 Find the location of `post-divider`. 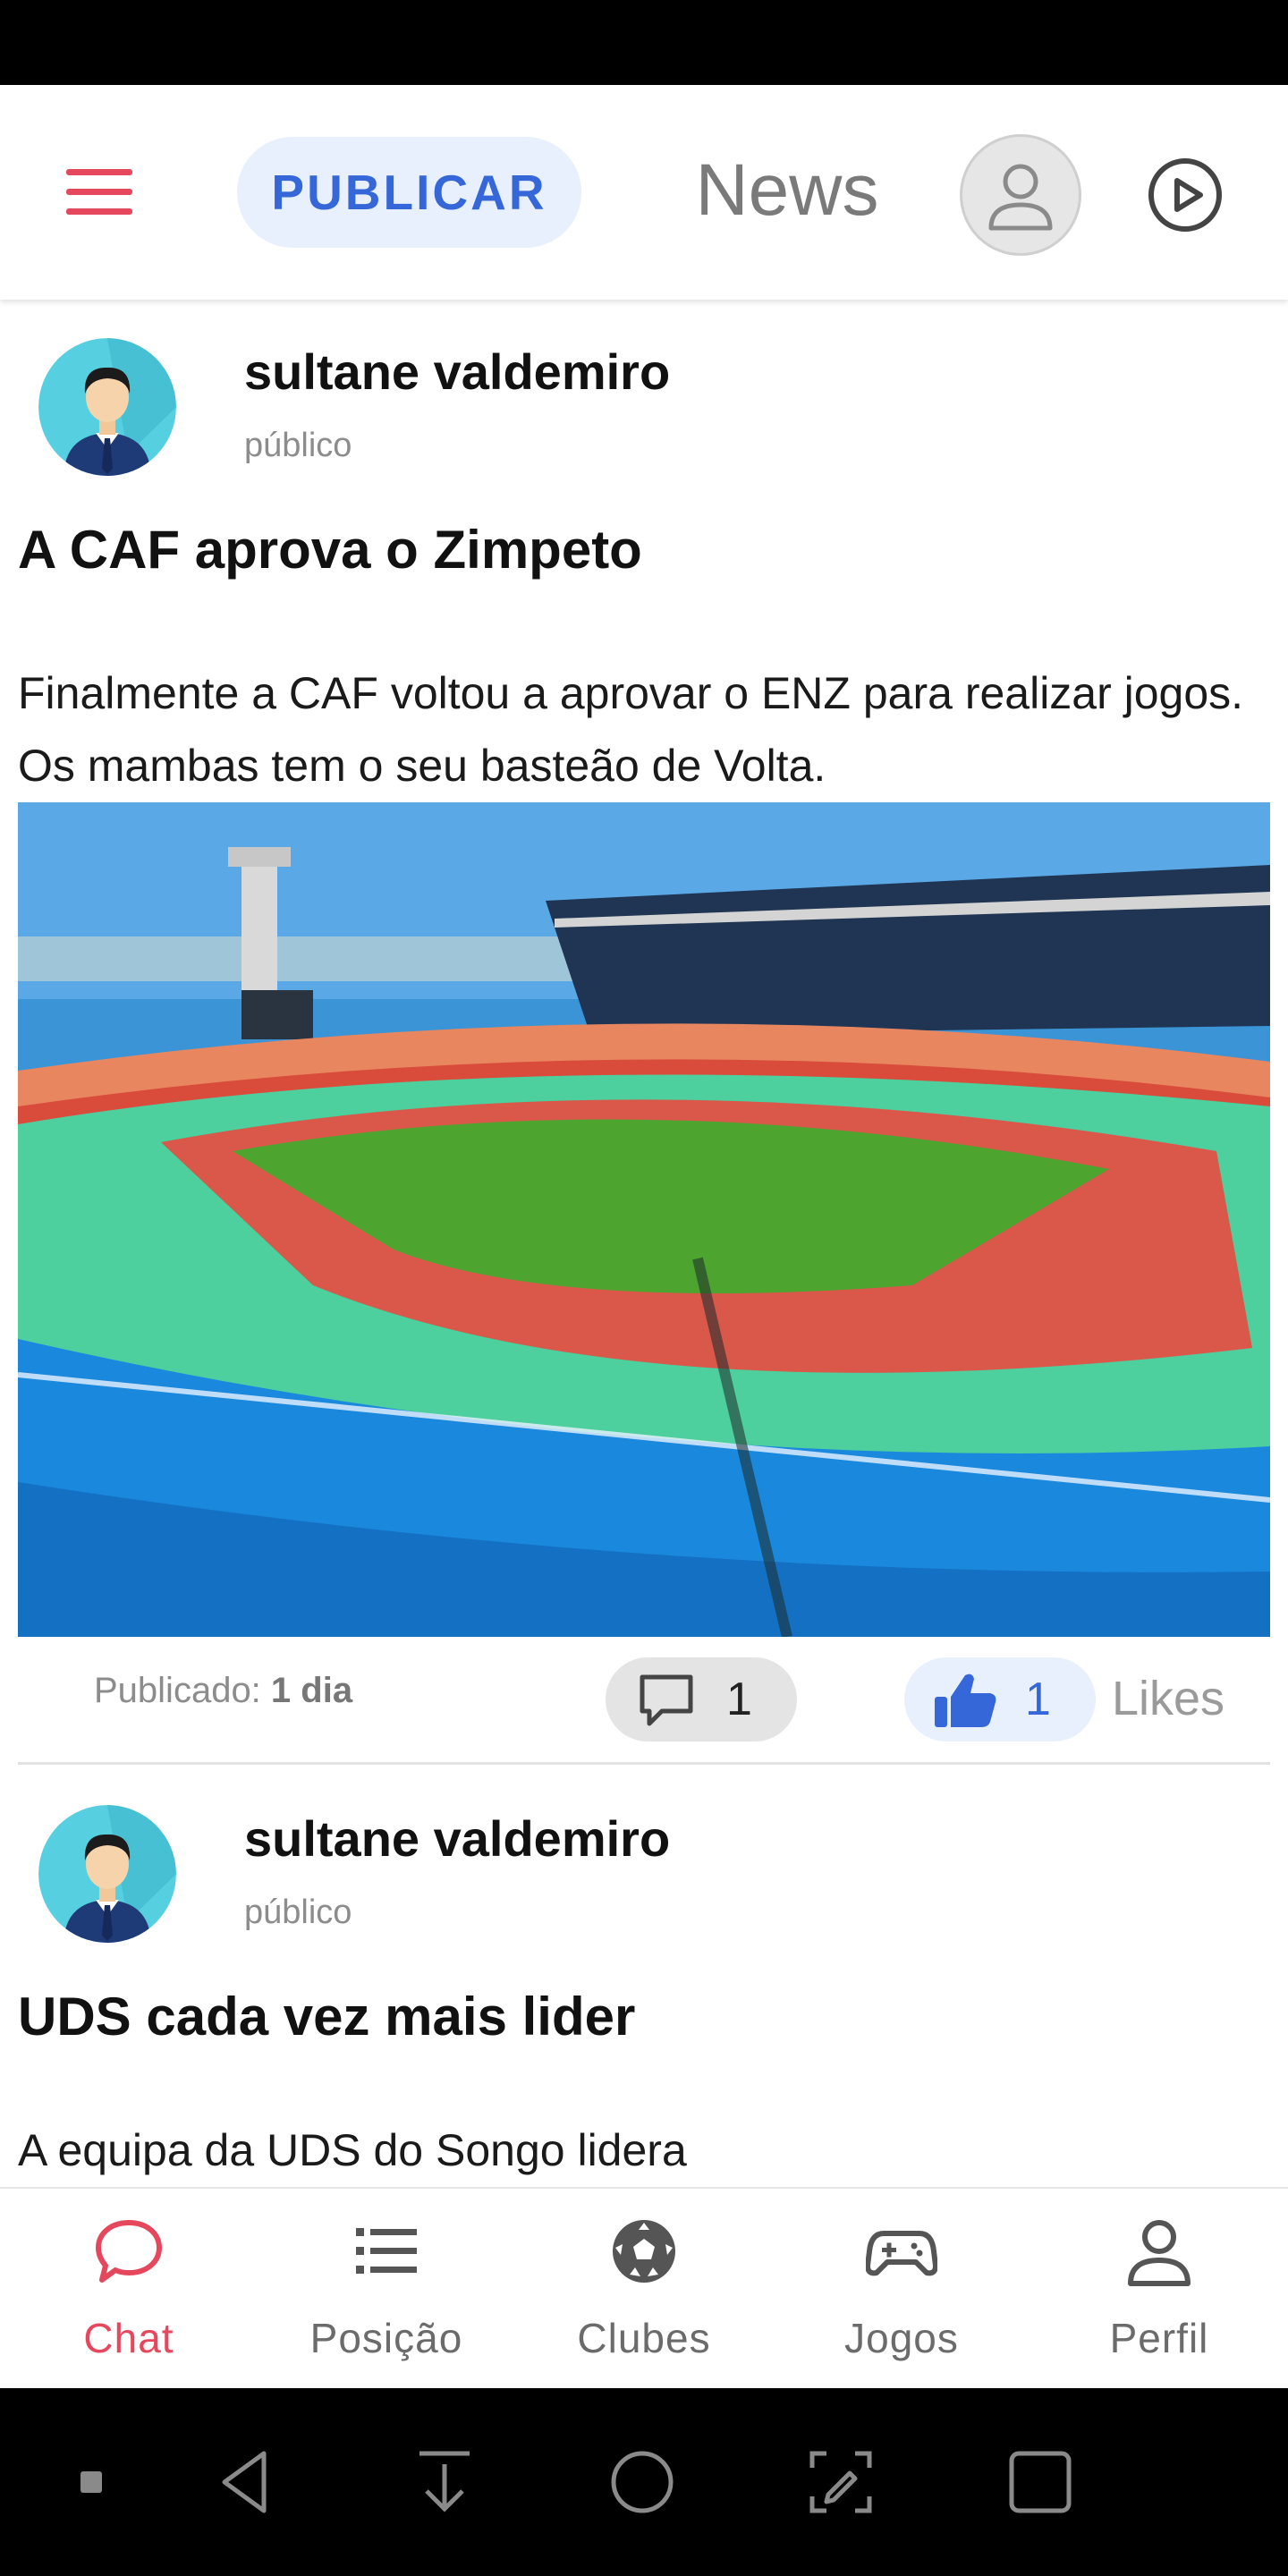

post-divider is located at coordinates (644, 1763).